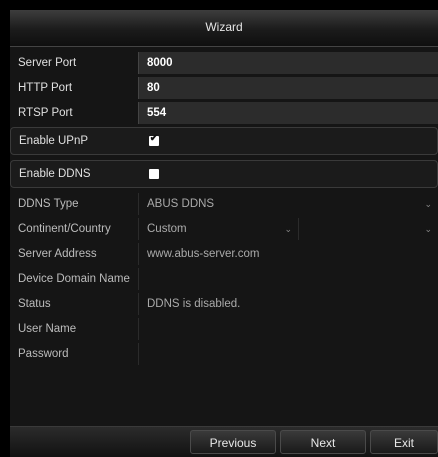 The width and height of the screenshot is (438, 457). Describe the element at coordinates (57, 254) in the screenshot. I see `server-address-label: Server Address` at that location.